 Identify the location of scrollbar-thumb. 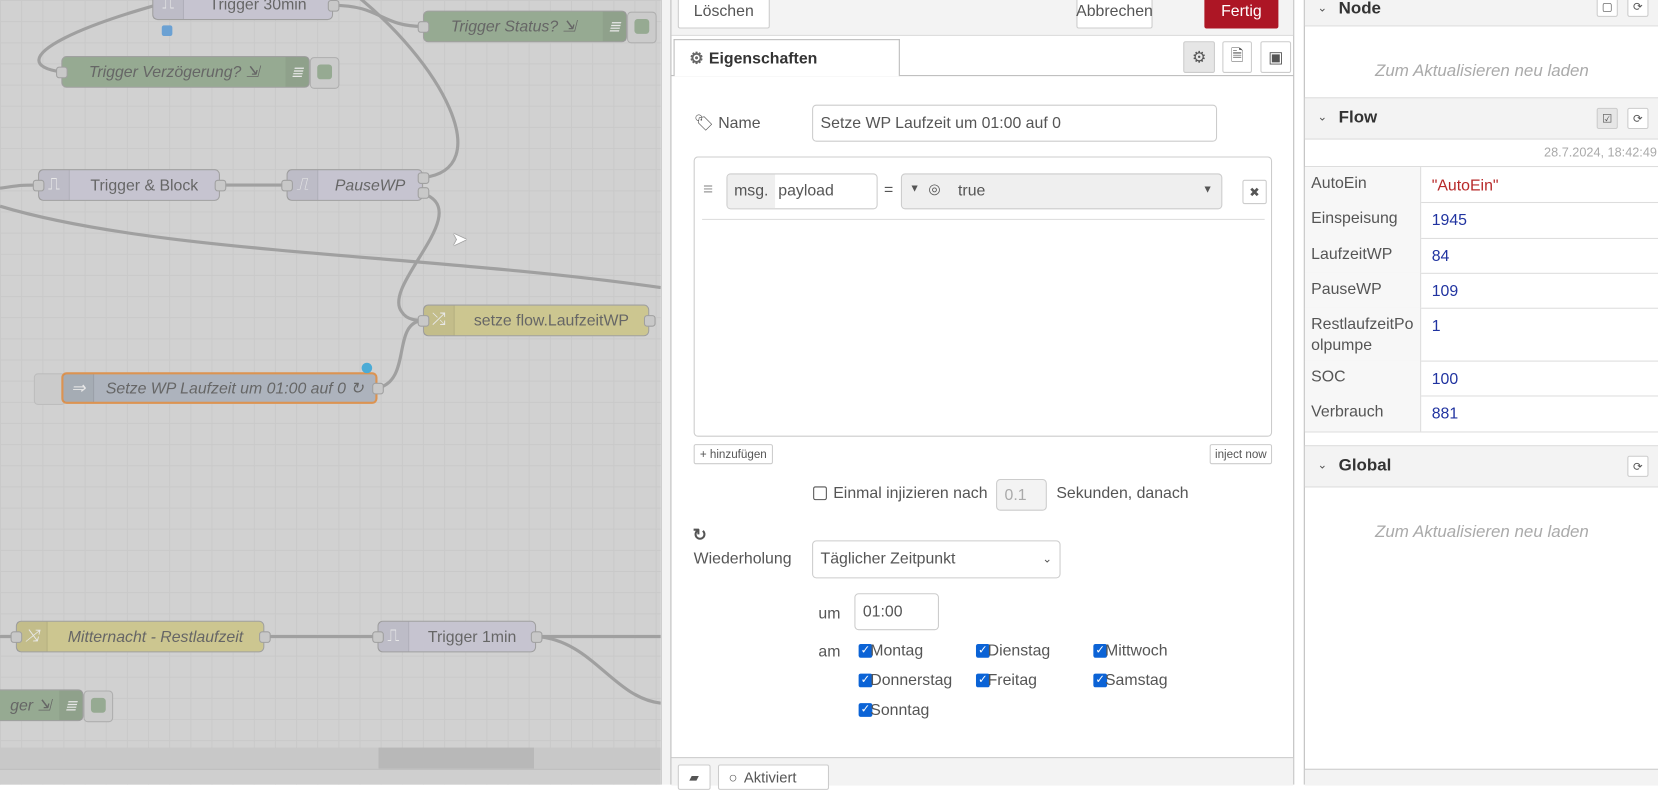
(456, 758).